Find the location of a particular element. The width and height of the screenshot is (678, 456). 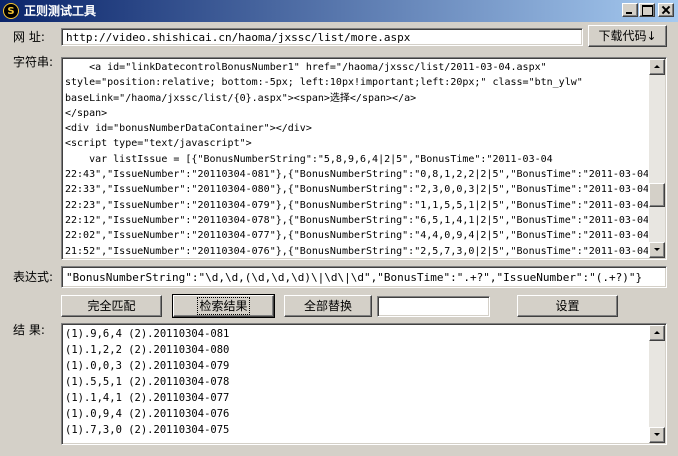

download-code-label: 下载代码↓ is located at coordinates (627, 36).